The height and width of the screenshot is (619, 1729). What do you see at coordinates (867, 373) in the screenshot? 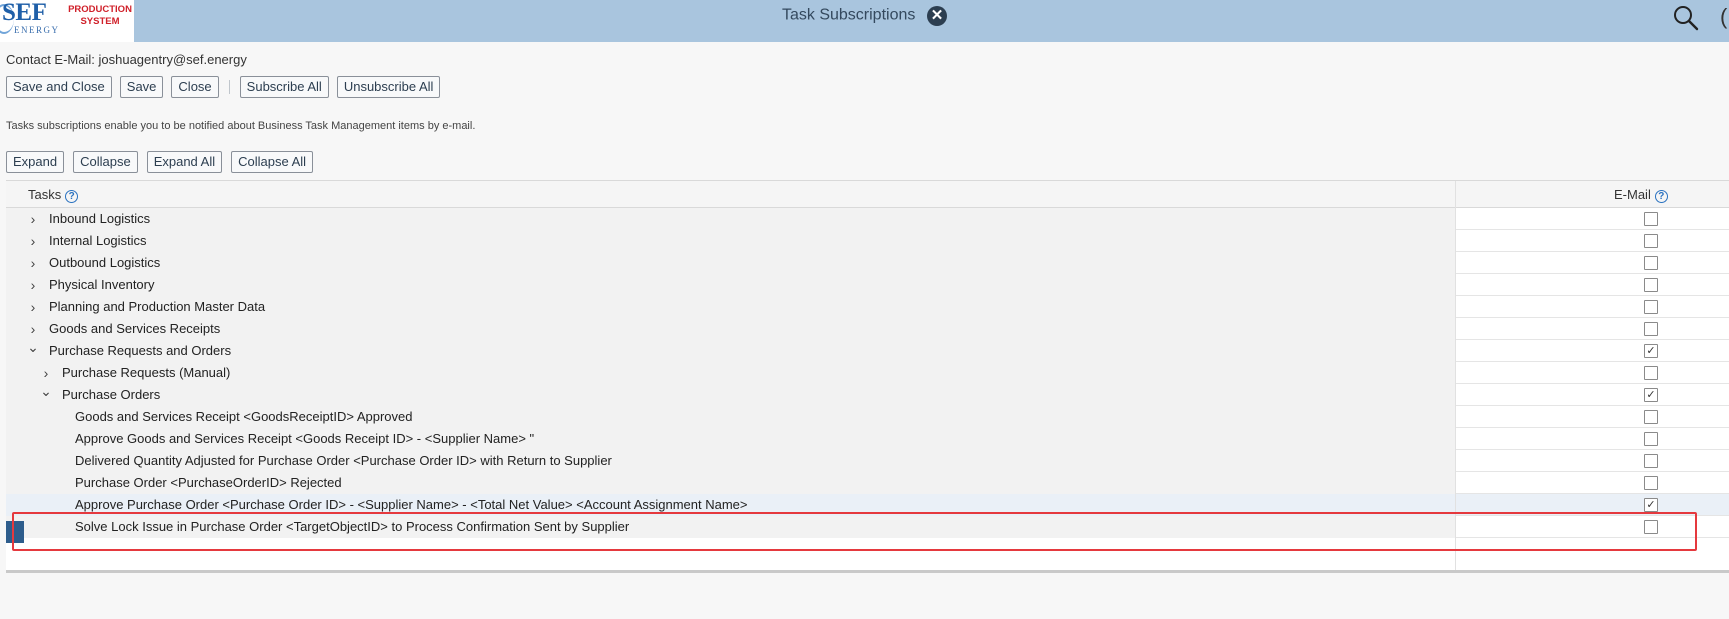
I see `table-row: › Purchase Requests (Manual)` at bounding box center [867, 373].